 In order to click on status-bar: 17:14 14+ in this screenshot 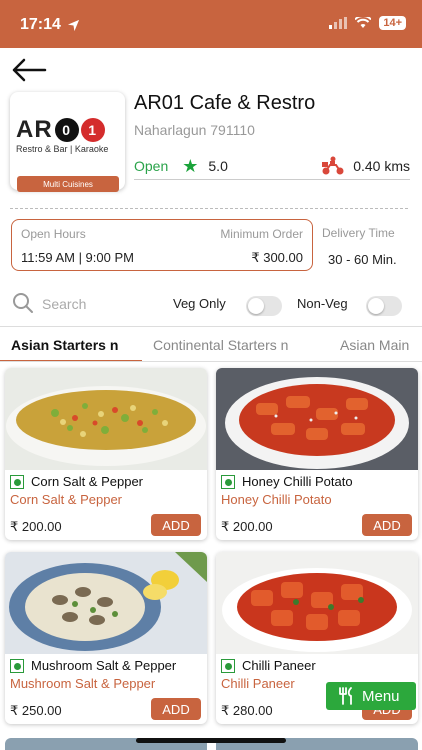, I will do `click(211, 24)`.